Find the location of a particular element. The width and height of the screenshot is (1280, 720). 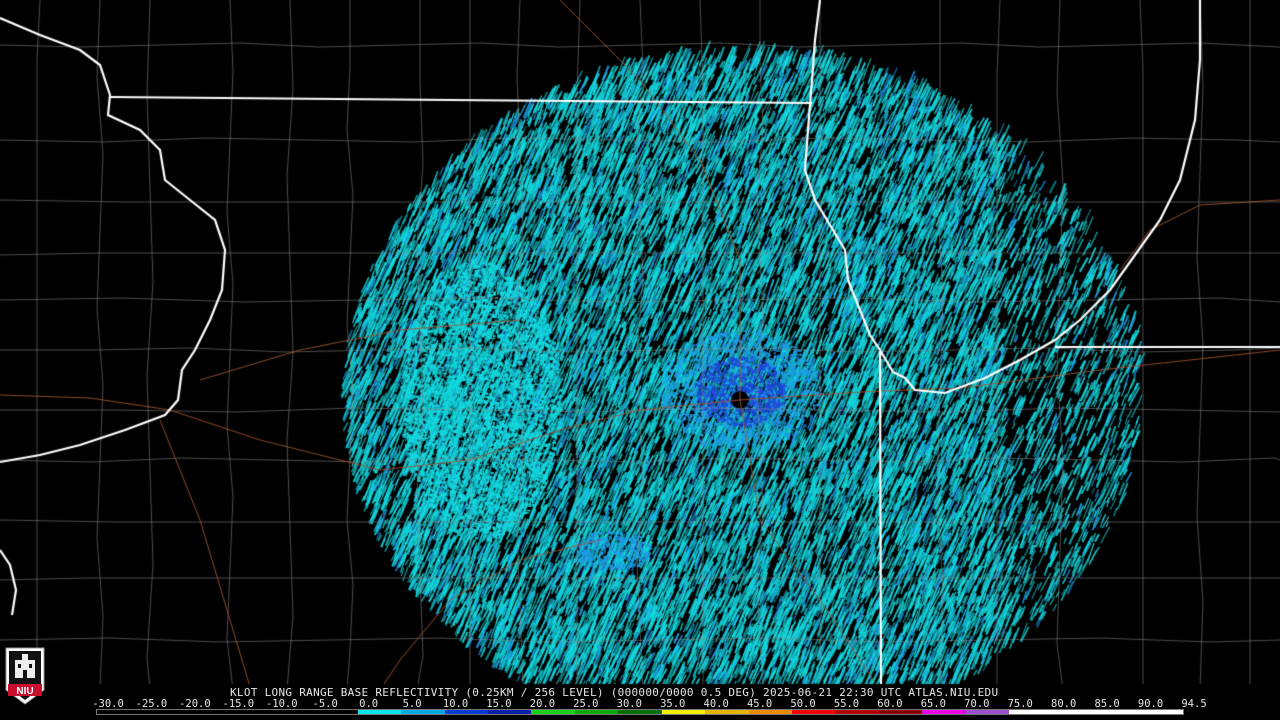

legend-tick: 94.5 is located at coordinates (1194, 704).